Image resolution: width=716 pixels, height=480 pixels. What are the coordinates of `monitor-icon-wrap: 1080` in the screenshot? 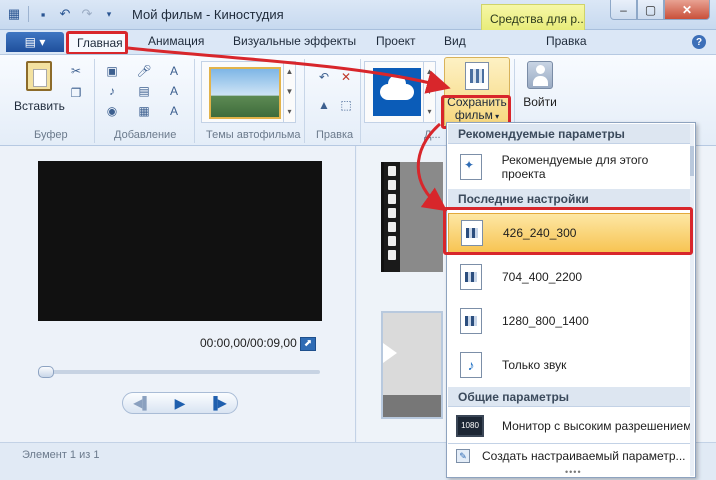 It's located at (471, 426).